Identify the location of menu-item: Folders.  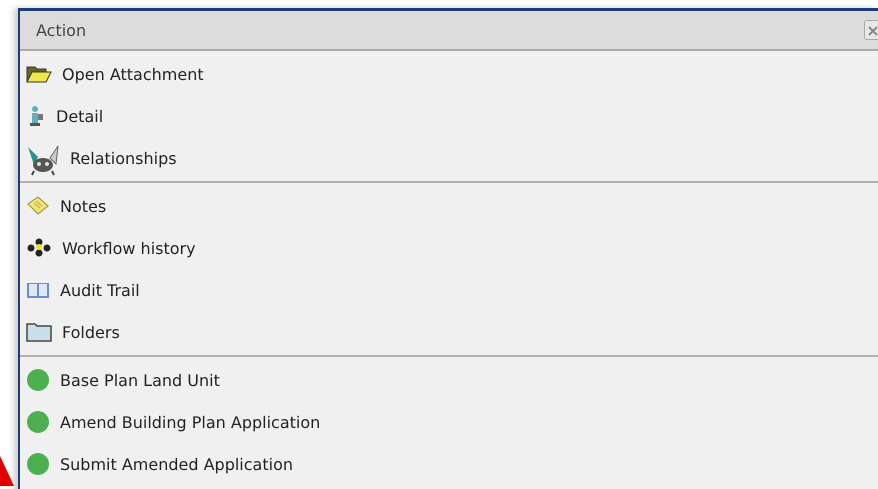
(449, 332).